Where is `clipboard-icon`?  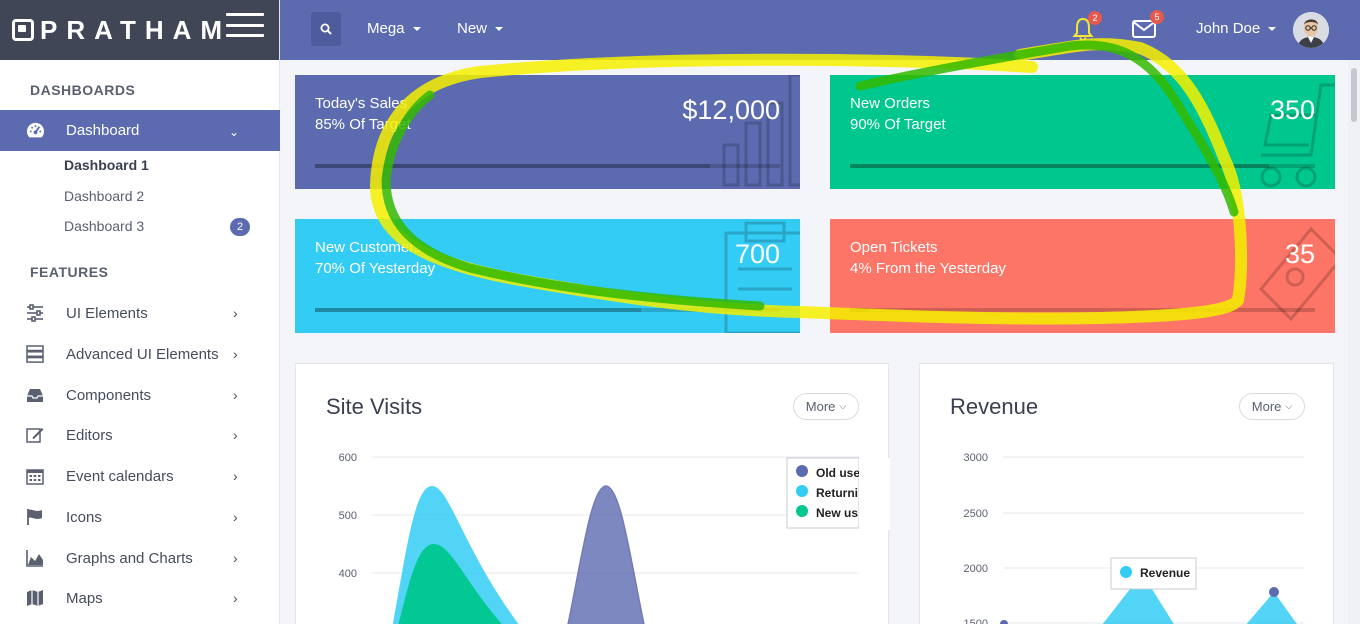 clipboard-icon is located at coordinates (762, 277).